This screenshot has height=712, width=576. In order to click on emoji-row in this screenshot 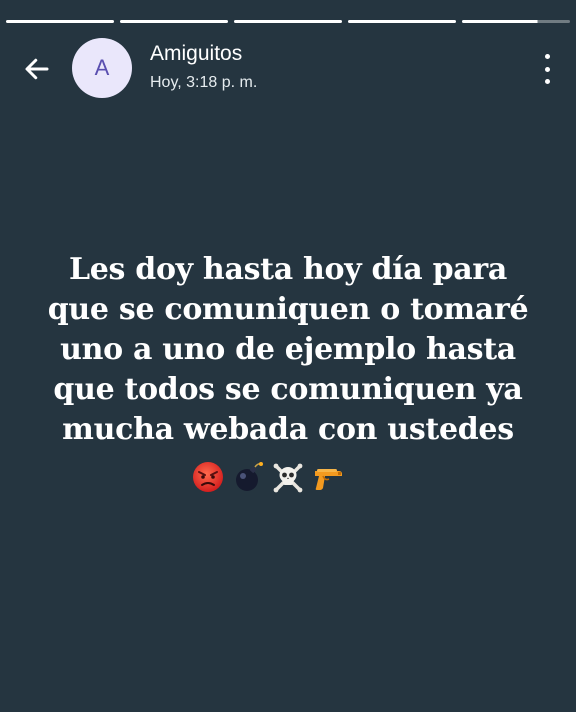, I will do `click(278, 477)`.